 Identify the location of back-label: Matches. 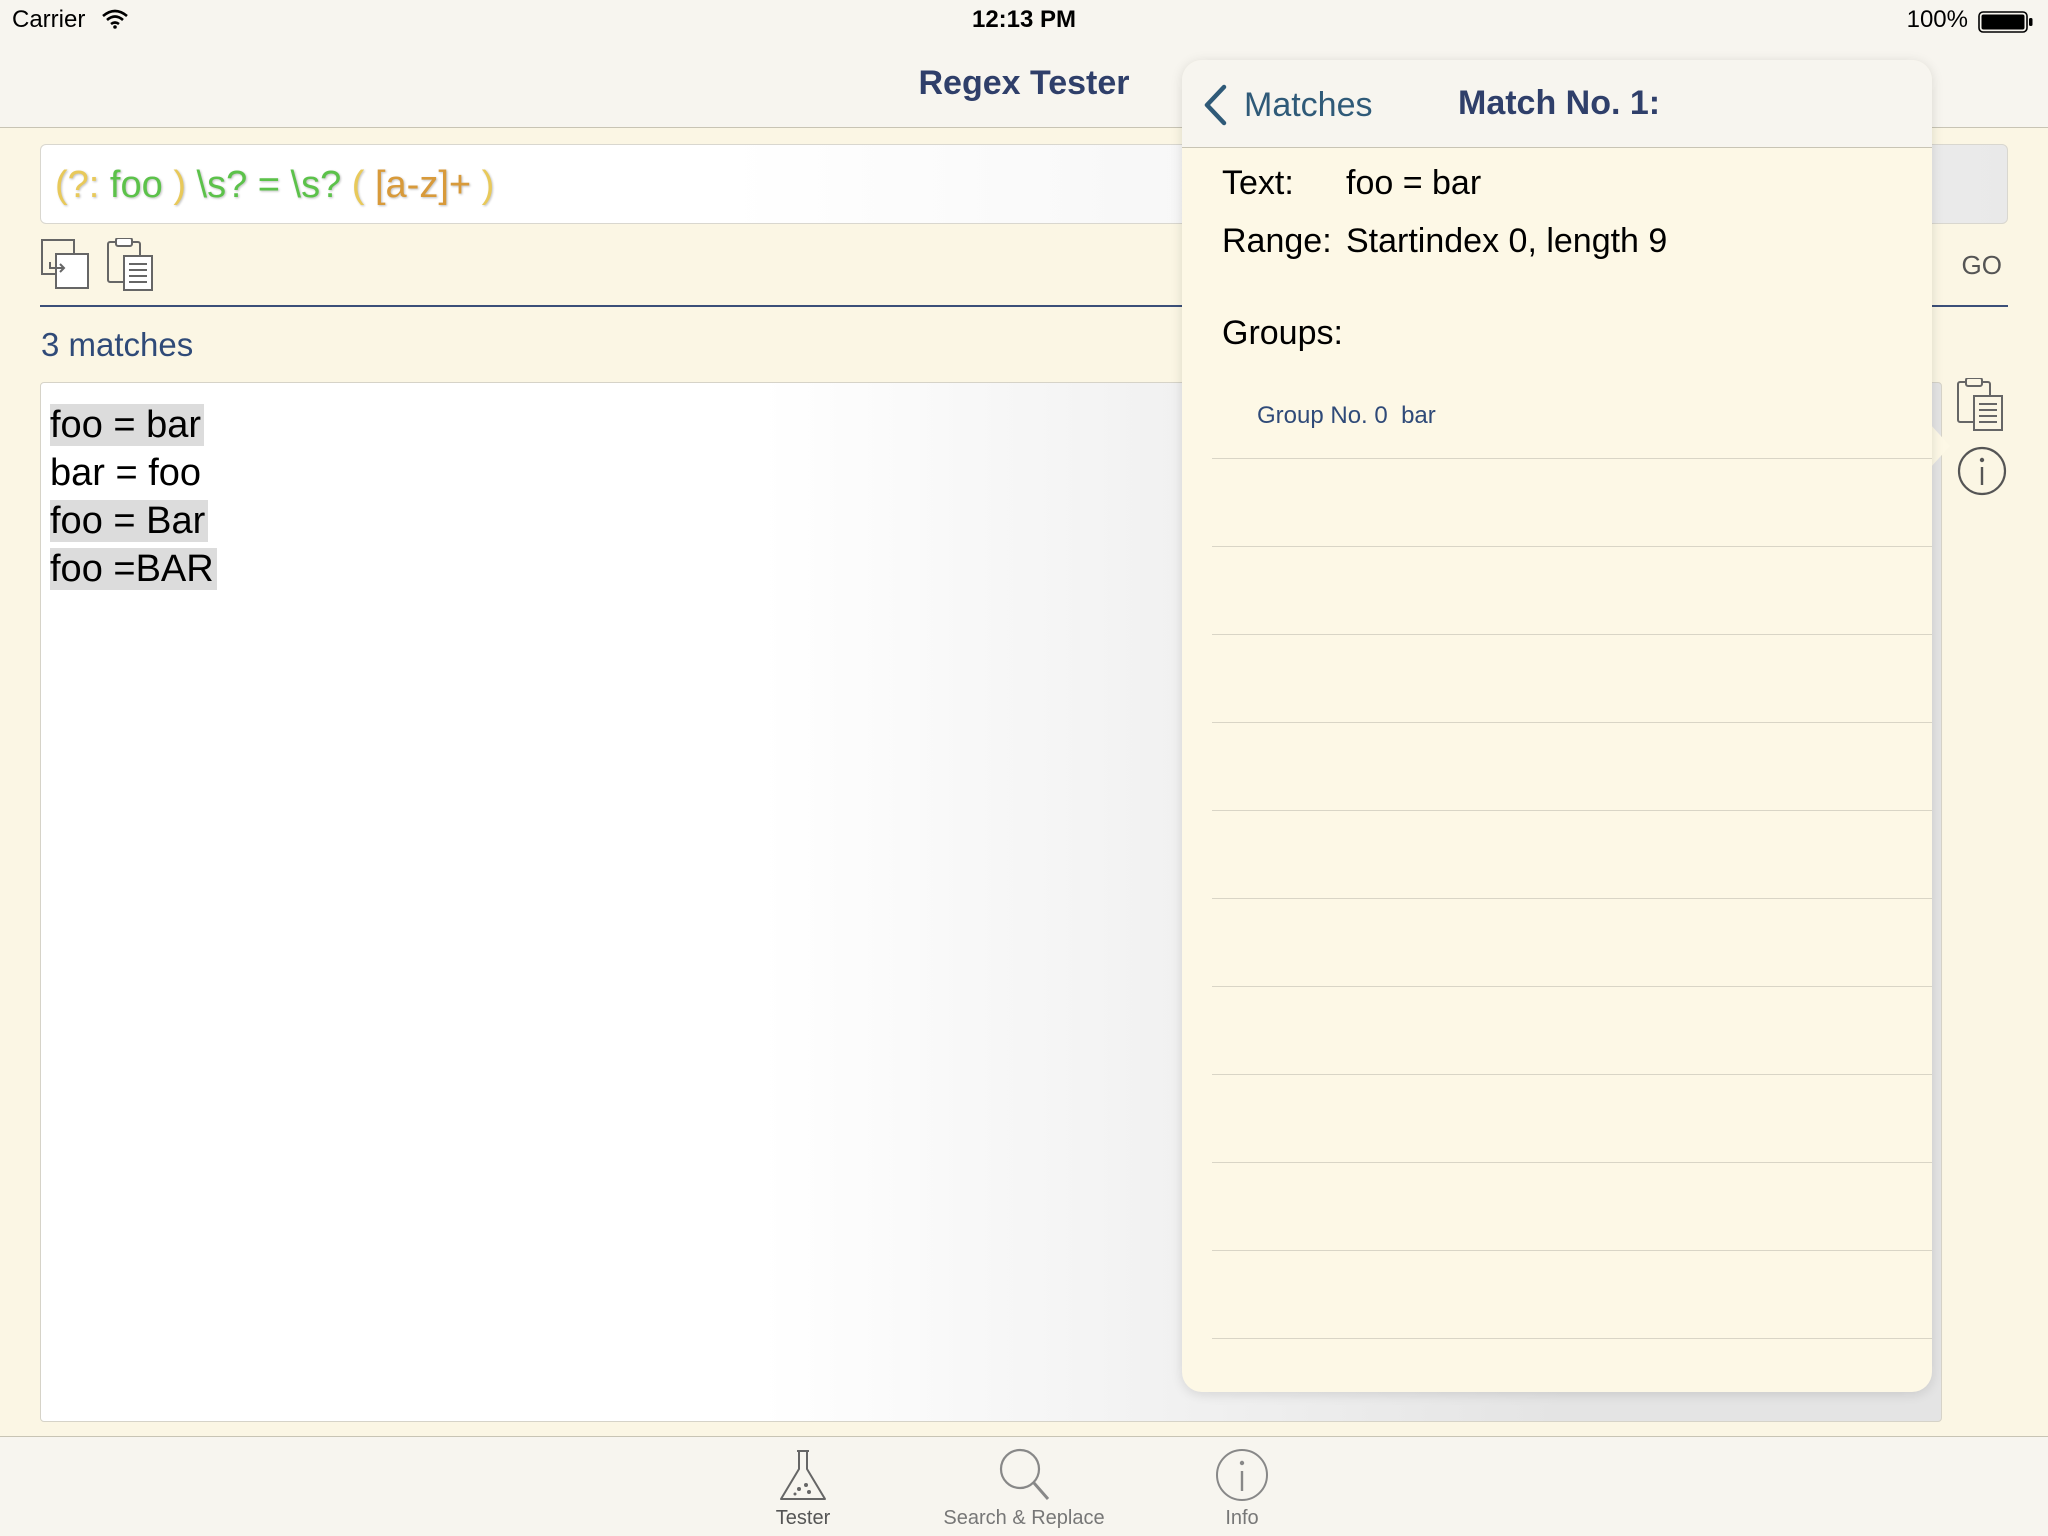
(1308, 105).